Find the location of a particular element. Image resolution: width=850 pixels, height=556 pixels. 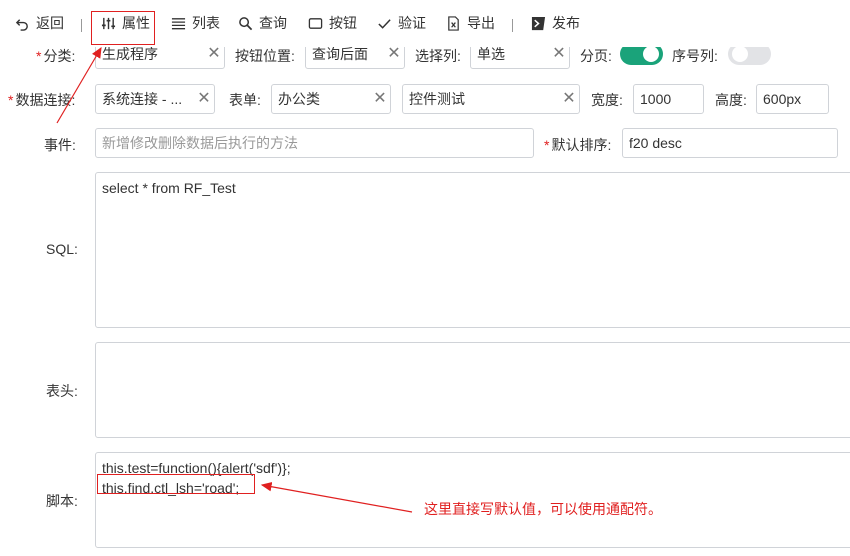

event-label: 事件: is located at coordinates (60, 145).